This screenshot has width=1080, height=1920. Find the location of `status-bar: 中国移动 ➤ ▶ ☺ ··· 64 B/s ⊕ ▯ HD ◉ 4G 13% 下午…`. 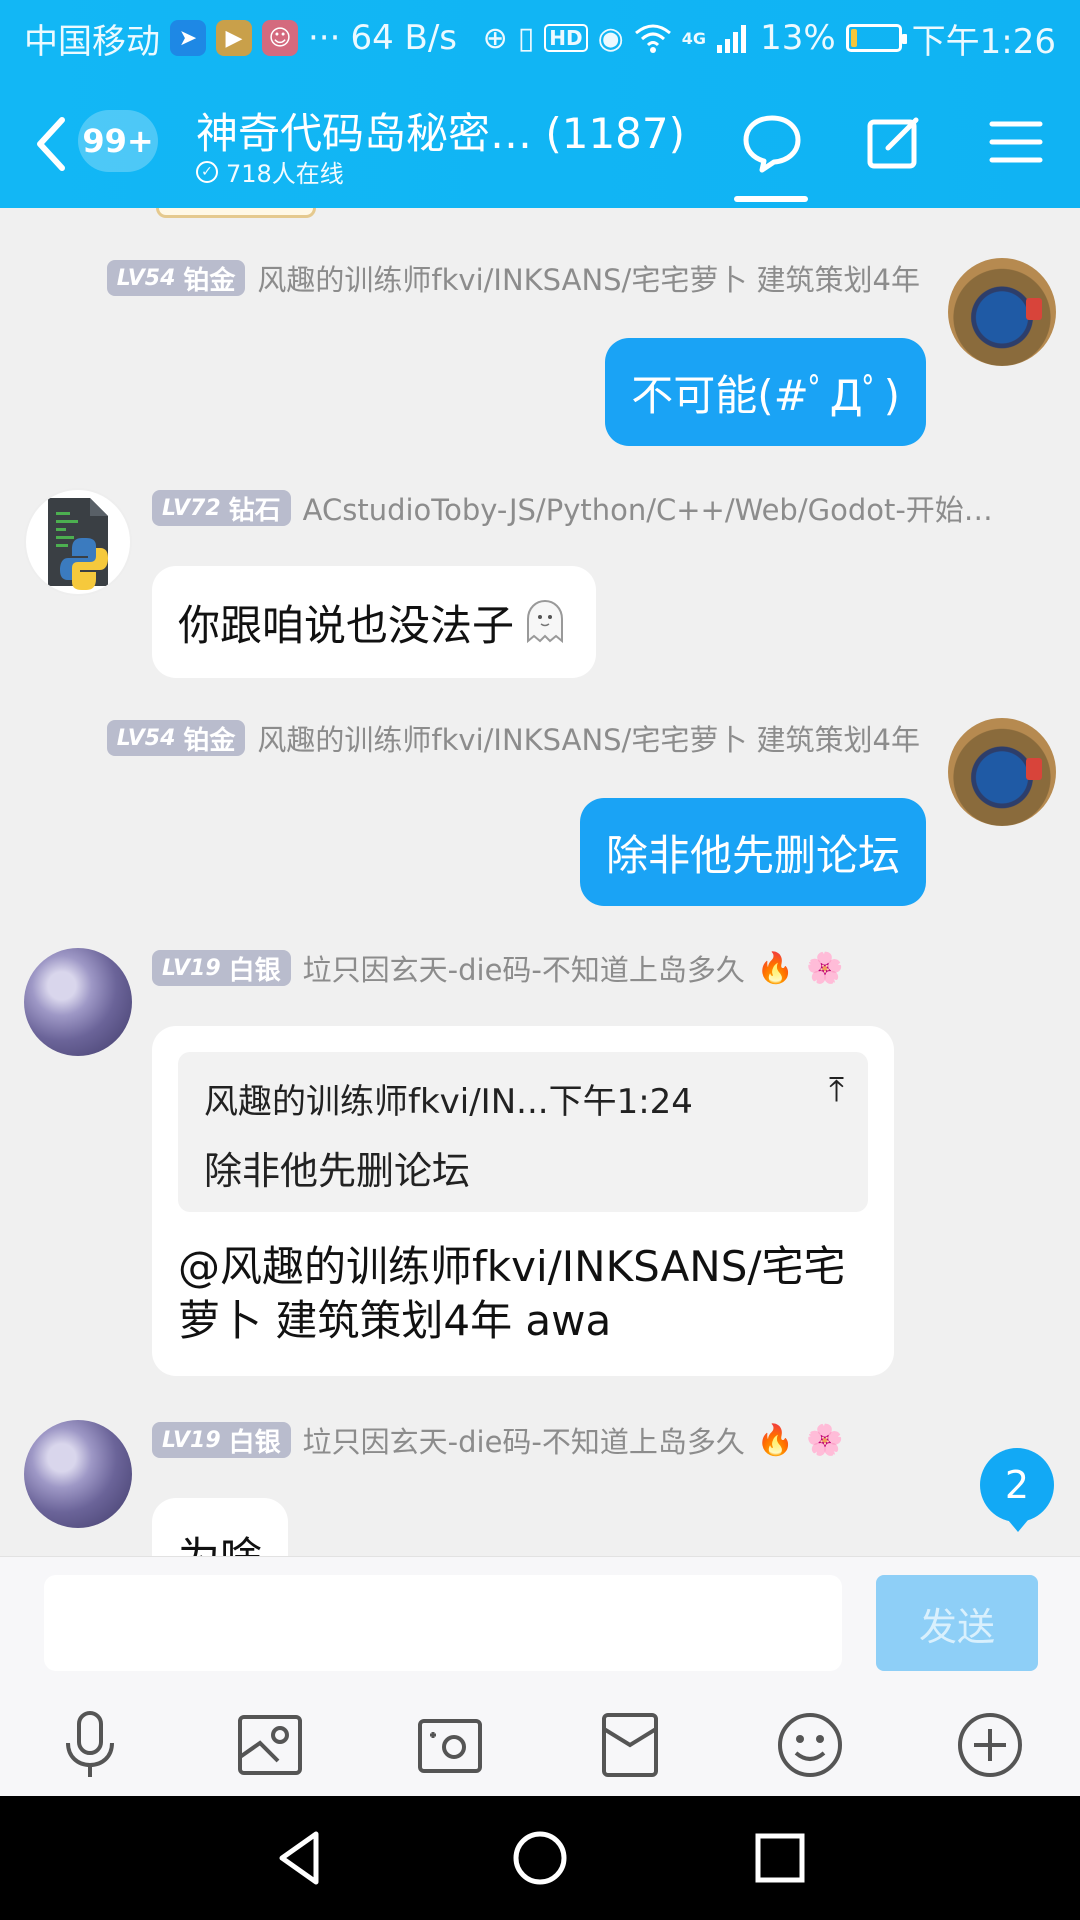

status-bar: 中国移动 ➤ ▶ ☺ ··· 64 B/s ⊕ ▯ HD ◉ 4G 13% 下午… is located at coordinates (540, 38).